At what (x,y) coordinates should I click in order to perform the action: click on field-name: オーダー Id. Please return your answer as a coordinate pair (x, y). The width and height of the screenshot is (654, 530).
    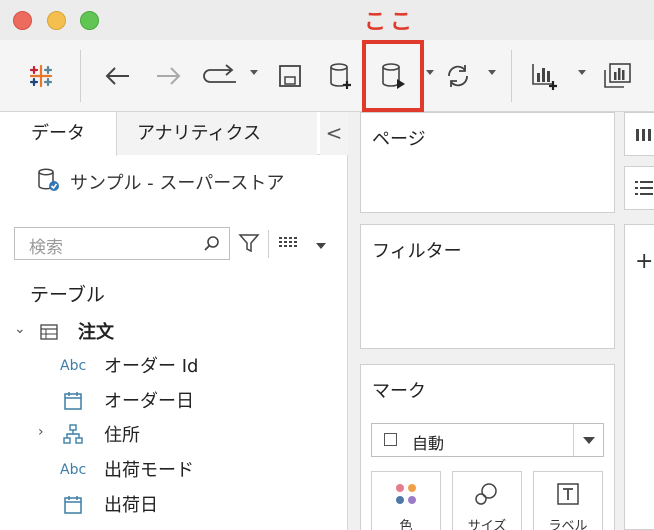
    Looking at the image, I should click on (151, 366).